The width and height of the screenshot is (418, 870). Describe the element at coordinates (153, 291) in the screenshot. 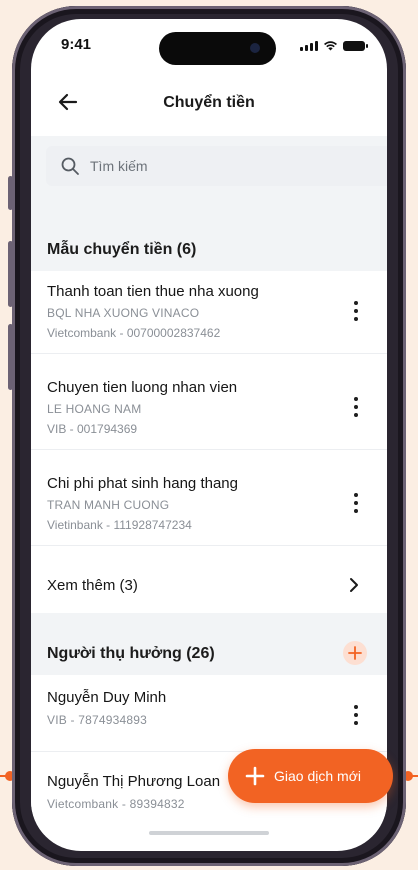

I see `template-title: Thanh toan tien thue nha xuong` at that location.